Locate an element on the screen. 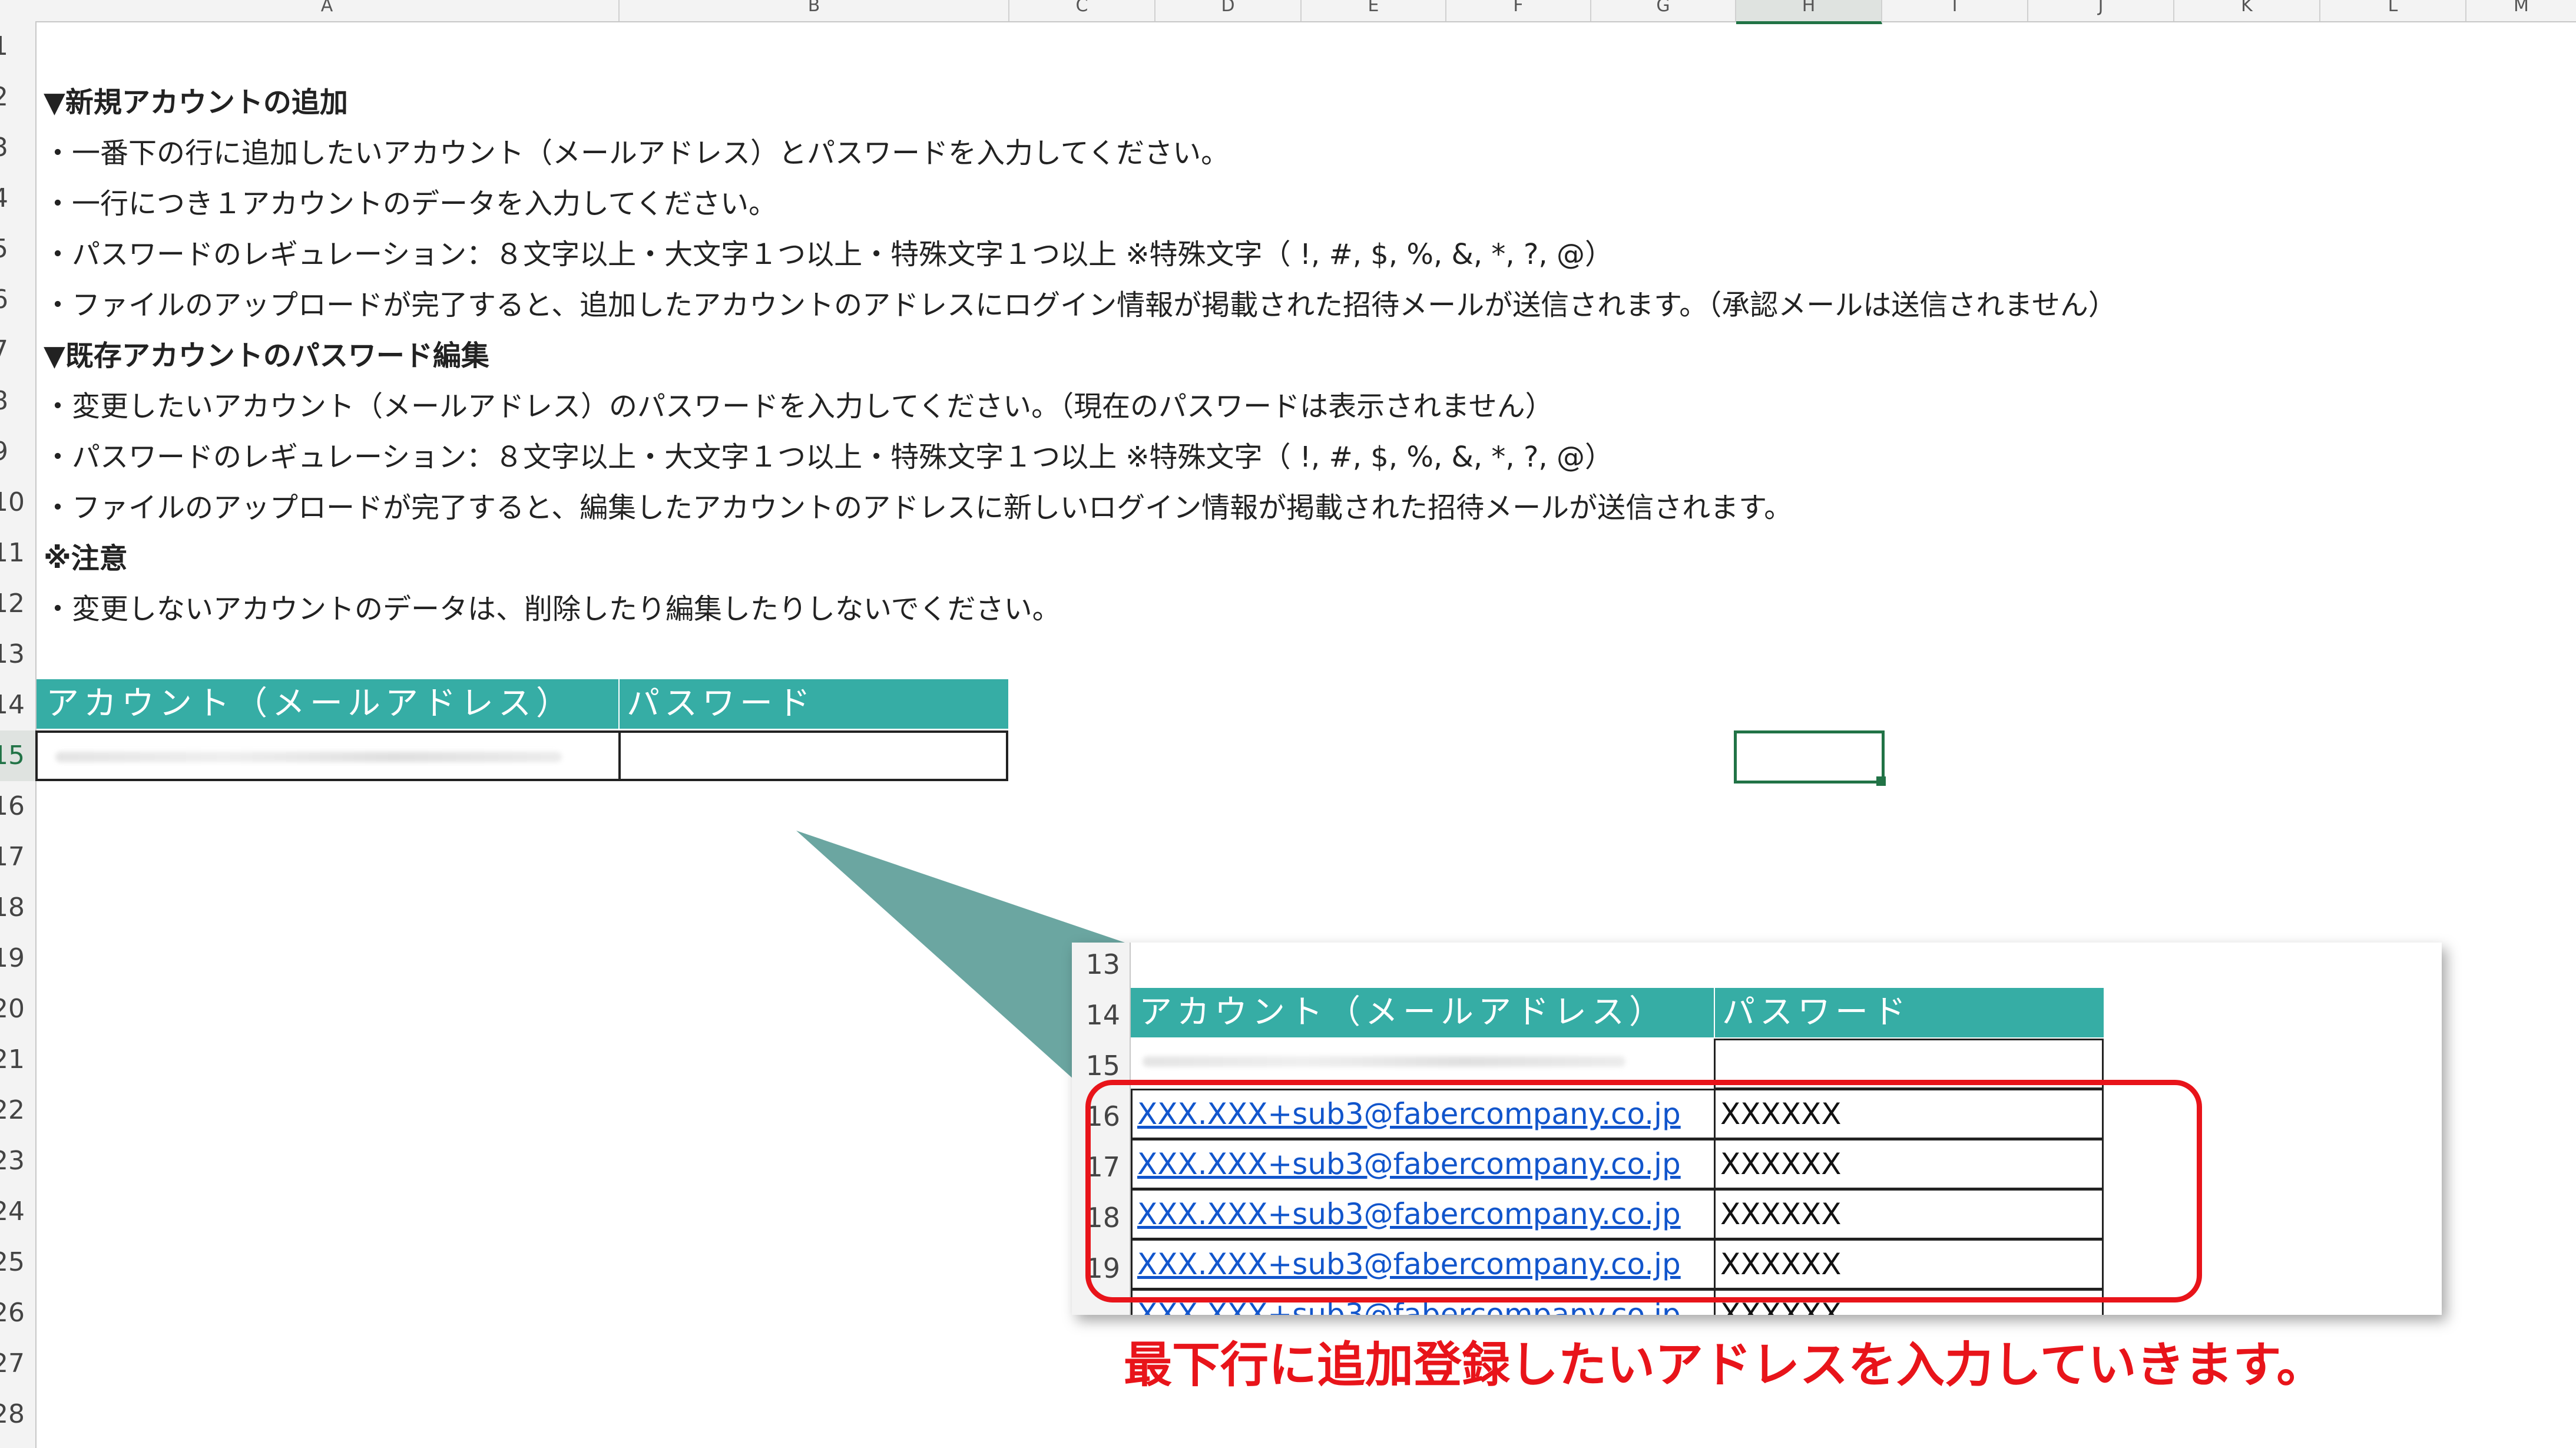  inset-row-header: 14 is located at coordinates (1102, 1015).